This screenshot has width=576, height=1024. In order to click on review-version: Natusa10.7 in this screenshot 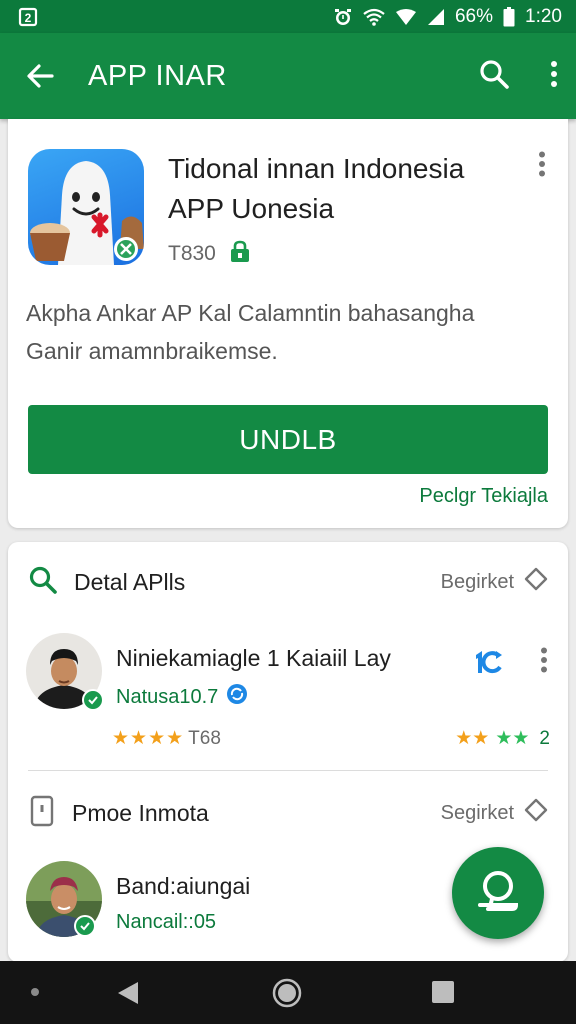, I will do `click(167, 696)`.